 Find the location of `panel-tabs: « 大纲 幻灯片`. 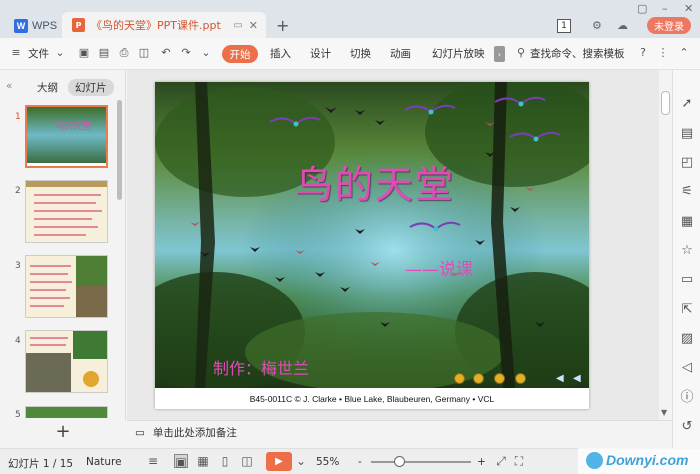

panel-tabs: « 大纲 幻灯片 is located at coordinates (63, 88).